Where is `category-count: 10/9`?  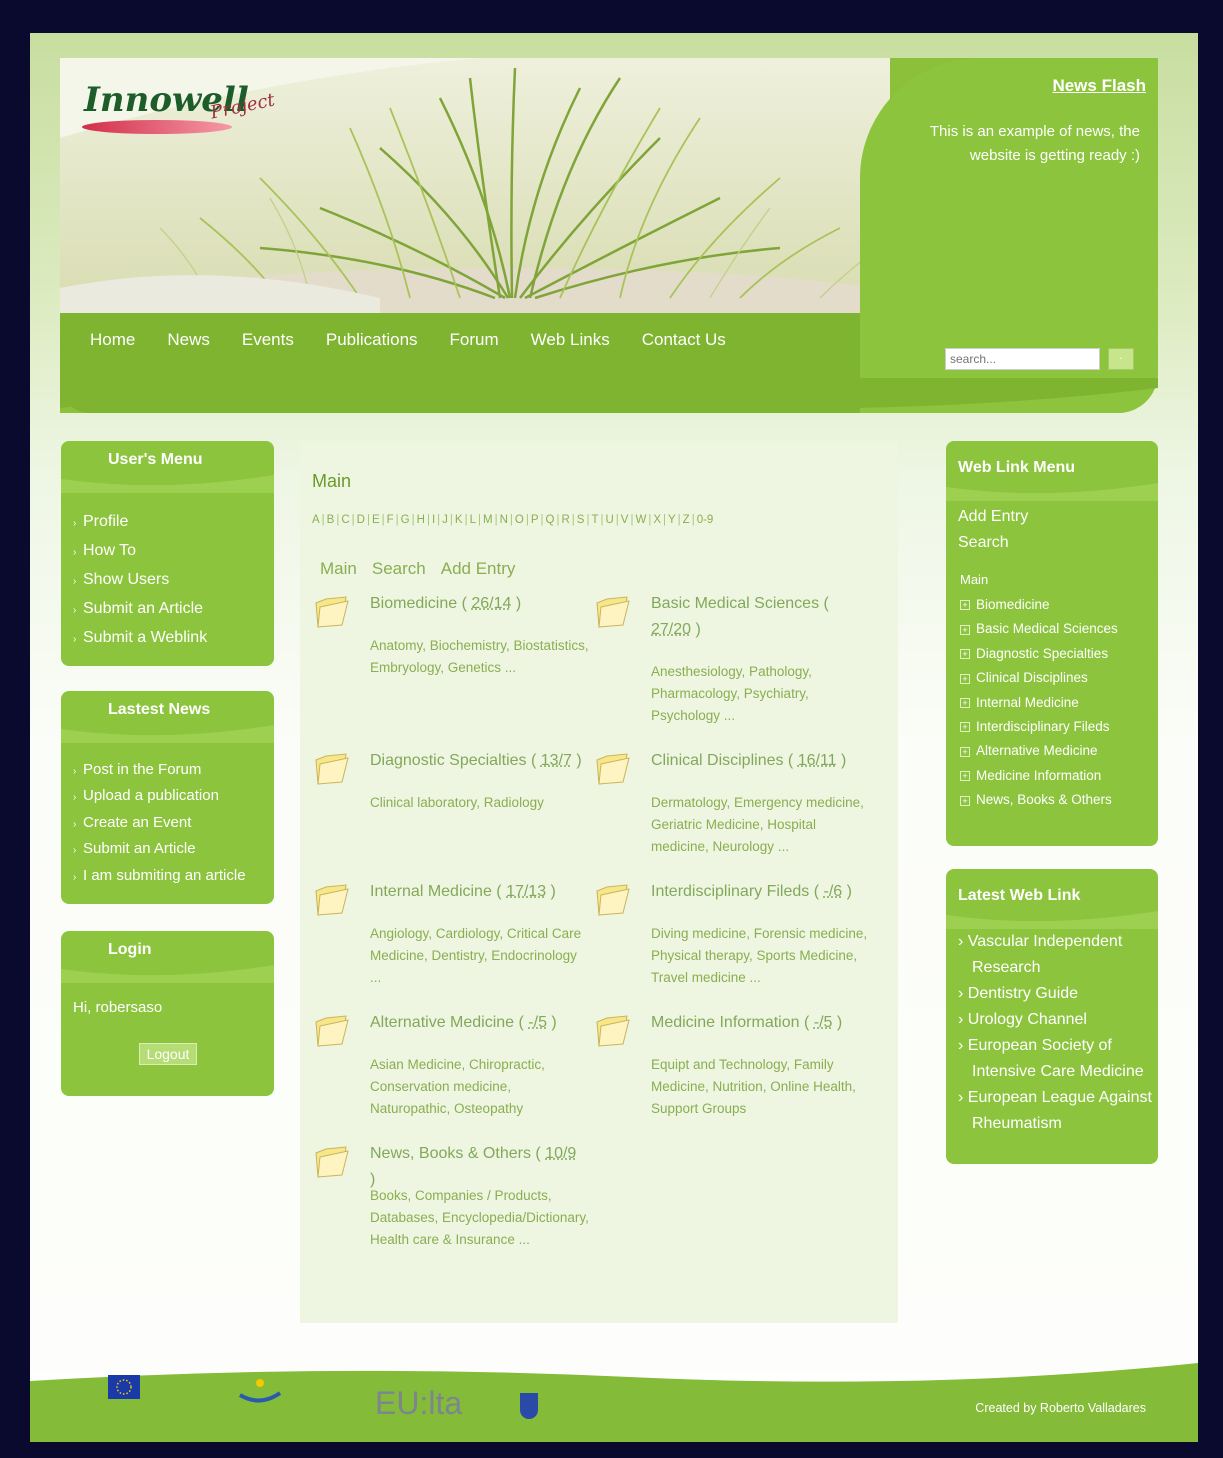
category-count: 10/9 is located at coordinates (560, 1153).